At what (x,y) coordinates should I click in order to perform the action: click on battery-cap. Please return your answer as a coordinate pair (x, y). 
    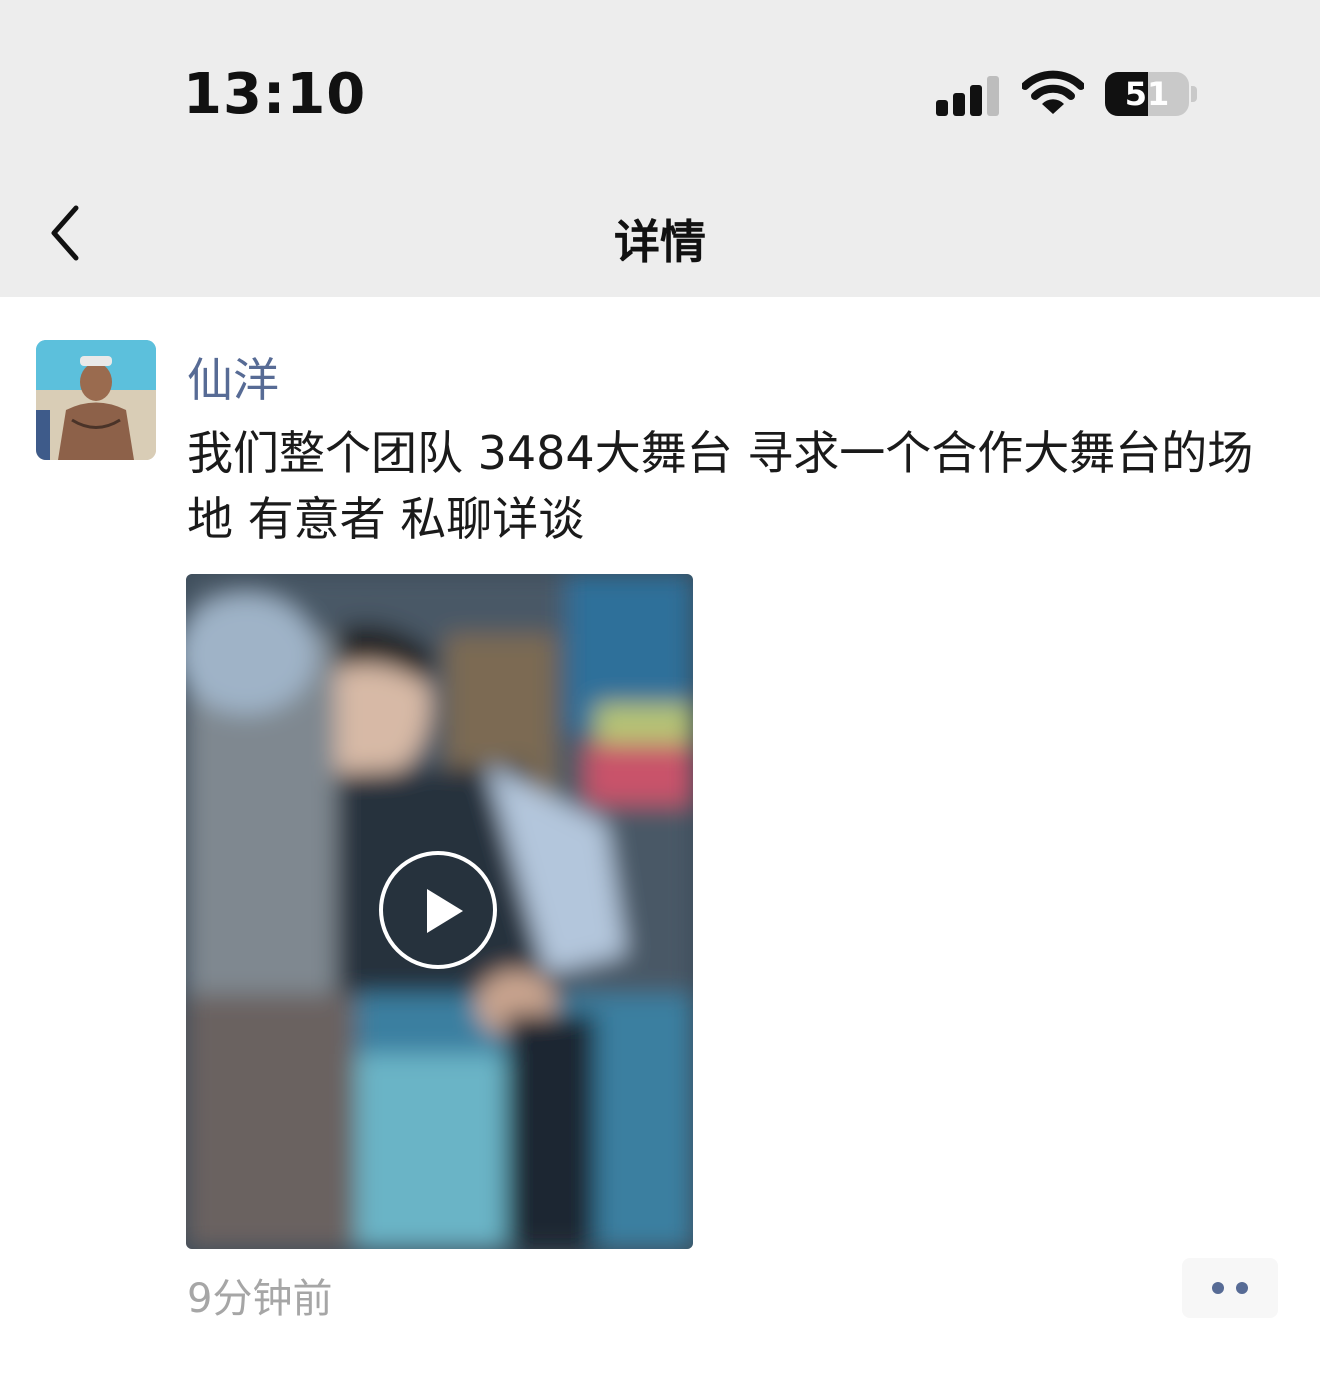
    Looking at the image, I should click on (1194, 94).